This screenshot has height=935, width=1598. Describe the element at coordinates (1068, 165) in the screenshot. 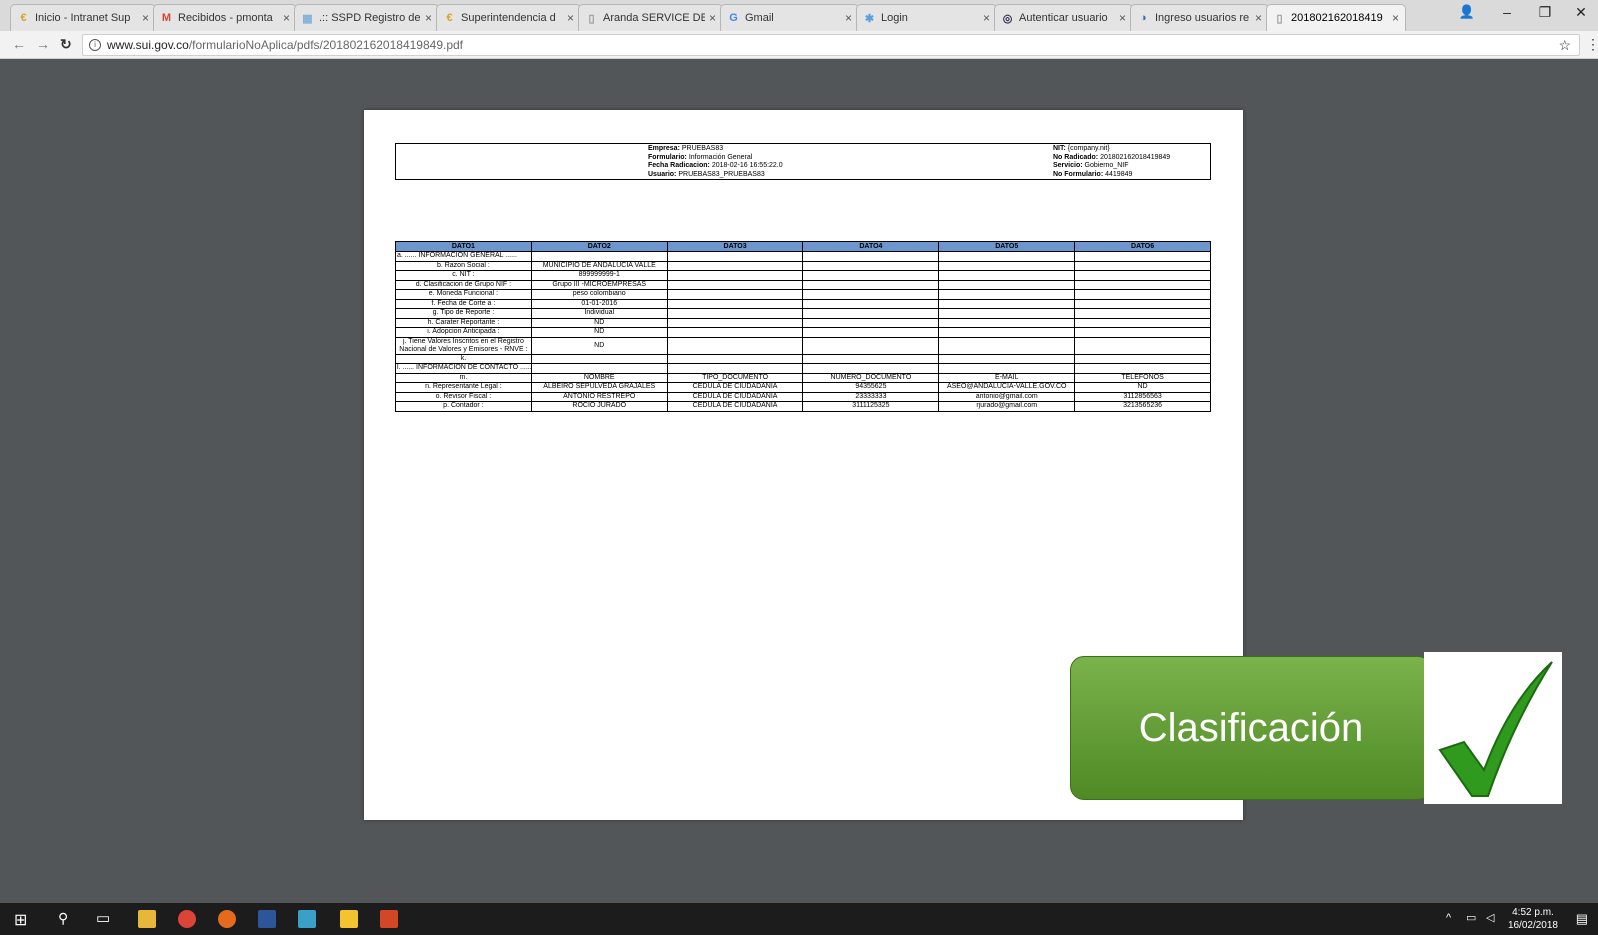

I see `servicio-label: Servicio:` at that location.